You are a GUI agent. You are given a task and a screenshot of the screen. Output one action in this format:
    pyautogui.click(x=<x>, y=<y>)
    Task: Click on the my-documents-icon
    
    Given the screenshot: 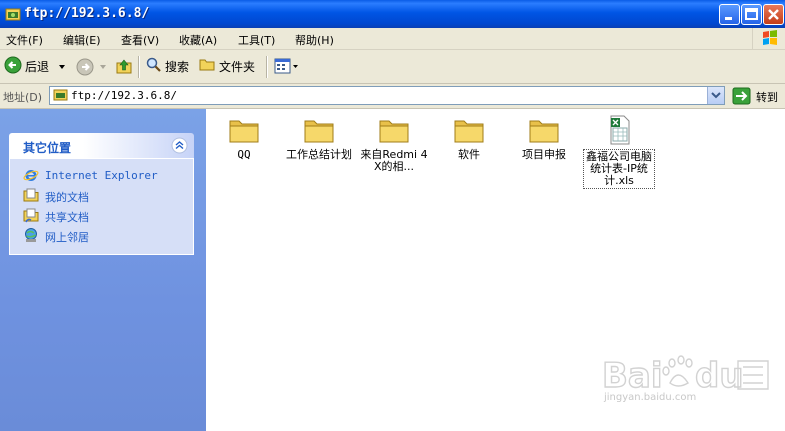 What is the action you would take?
    pyautogui.click(x=31, y=195)
    